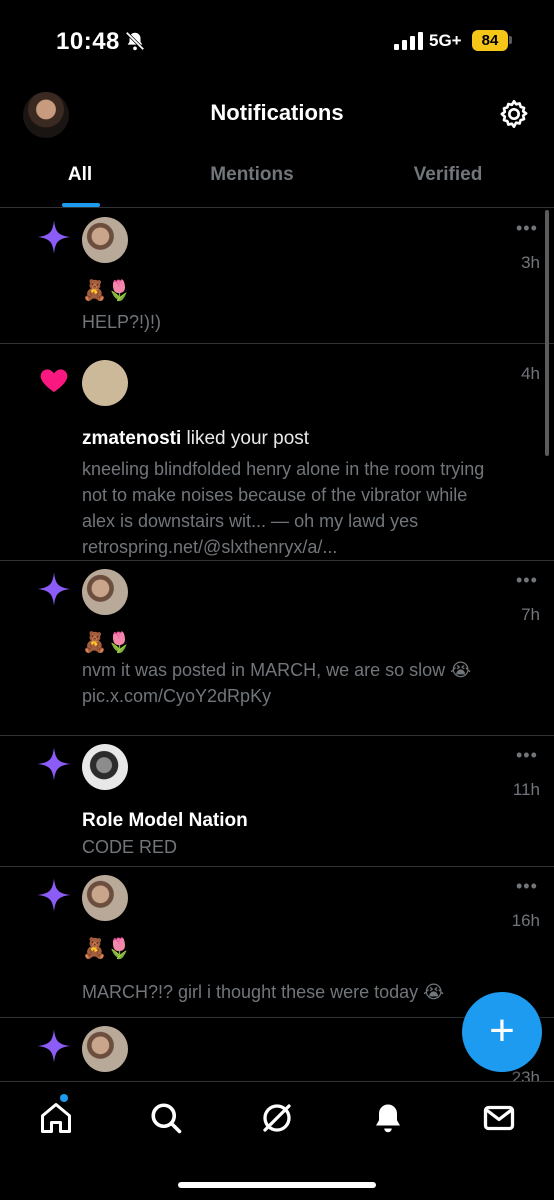 The height and width of the screenshot is (1200, 554). What do you see at coordinates (530, 373) in the screenshot?
I see `timestamp: 4h` at bounding box center [530, 373].